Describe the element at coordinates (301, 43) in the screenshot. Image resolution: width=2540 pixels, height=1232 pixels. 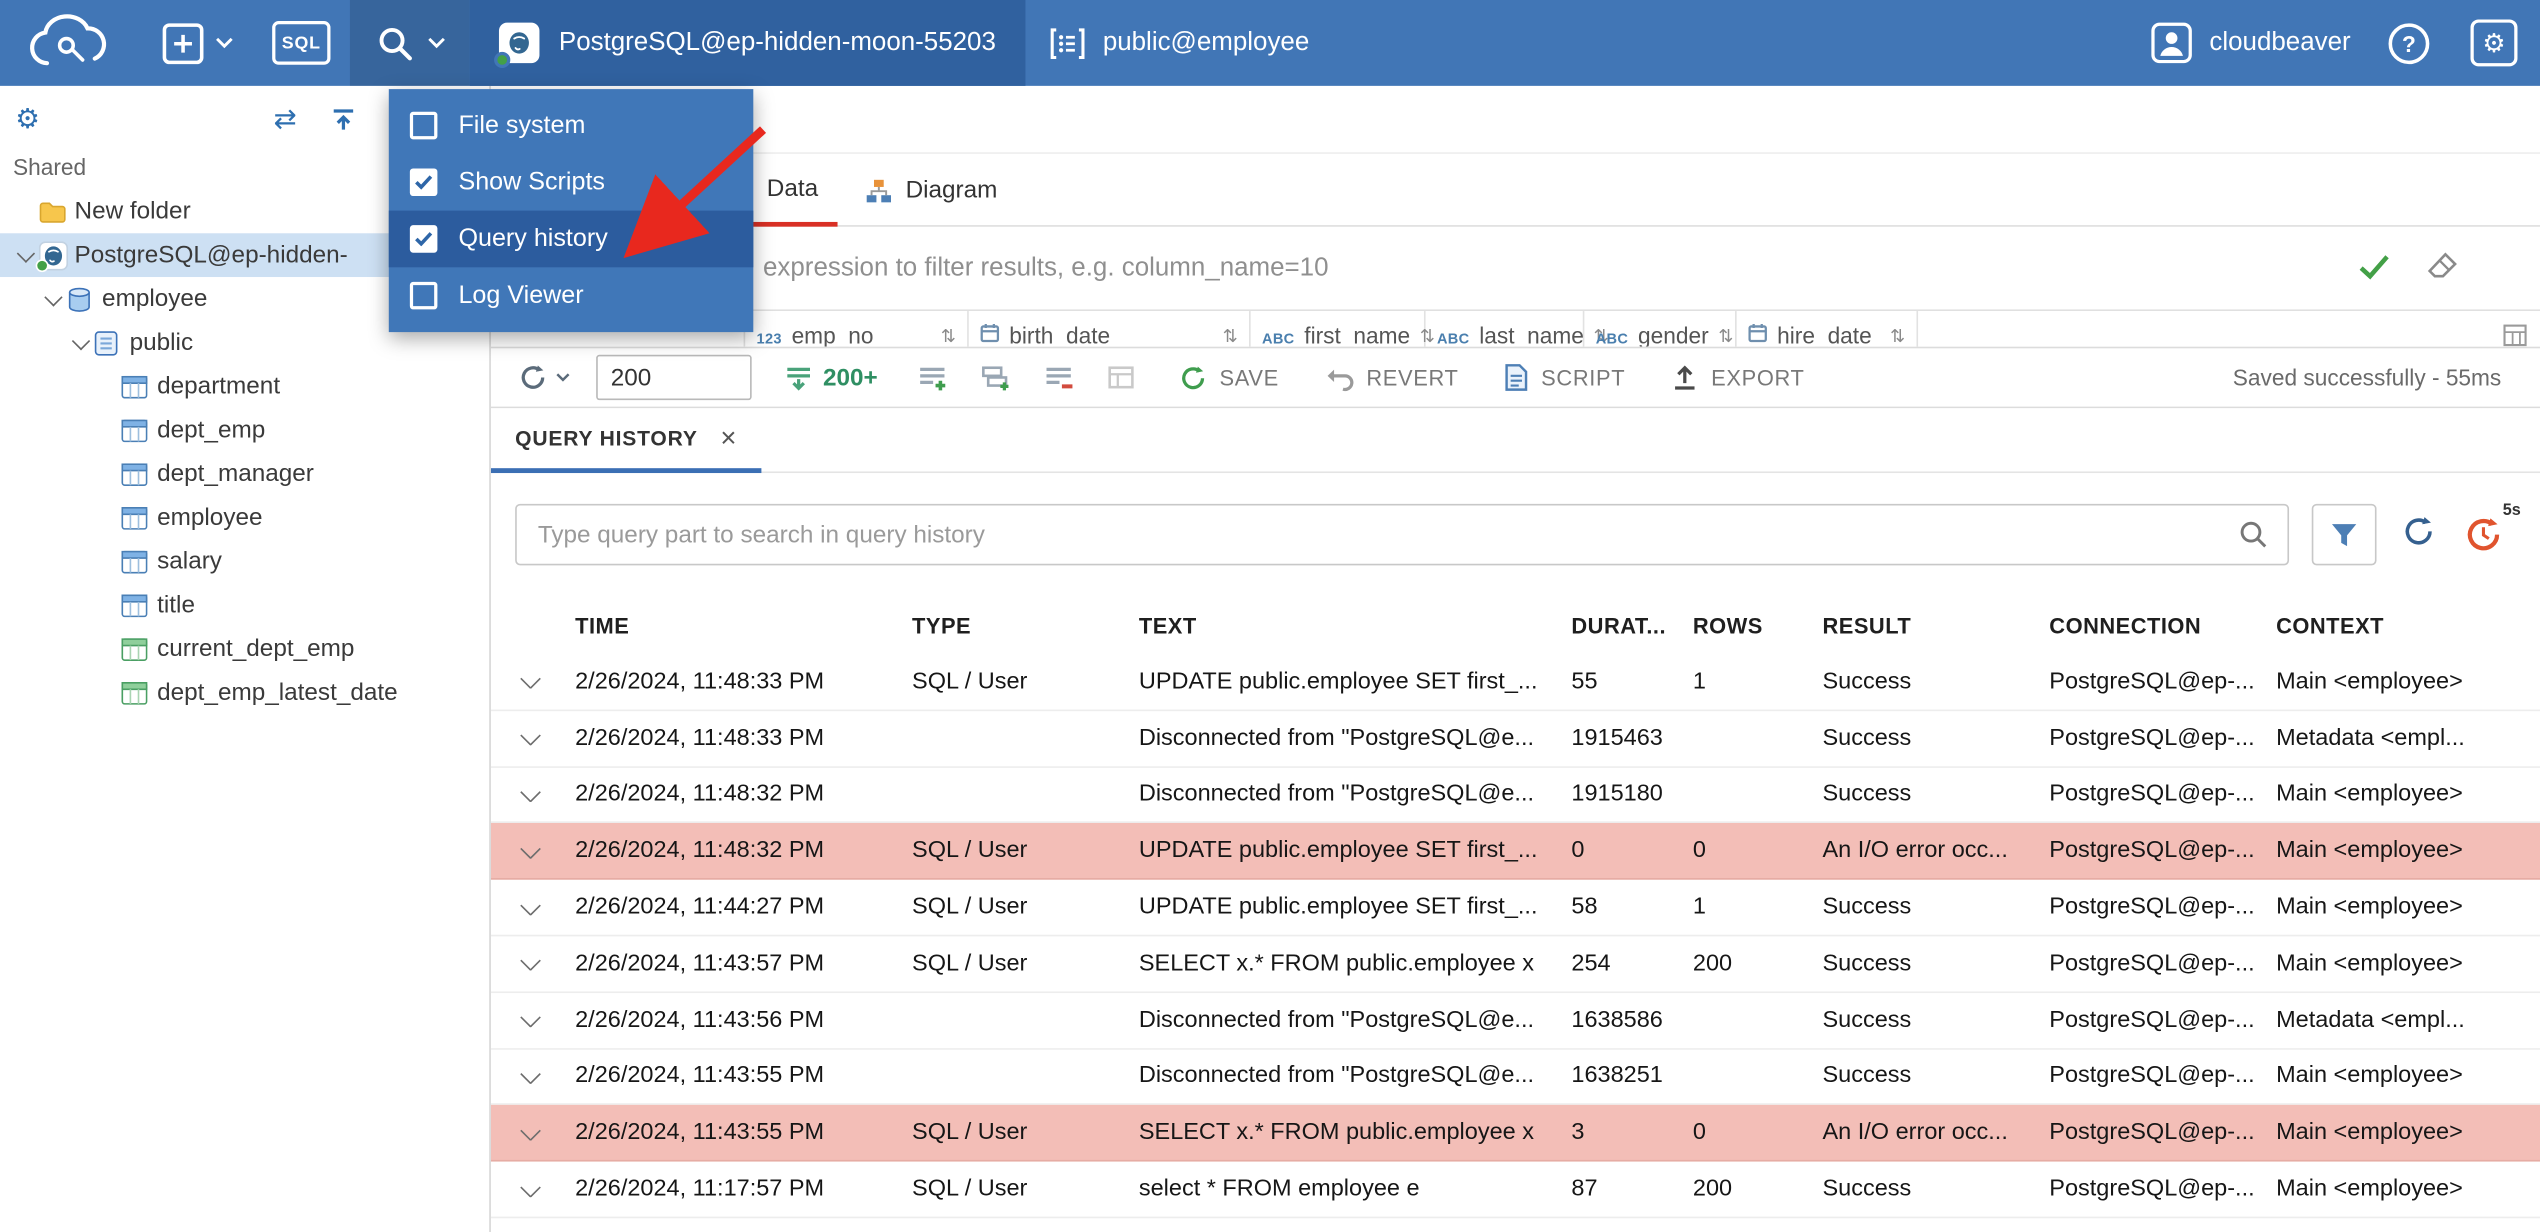
I see `sql-editor-button: SQL` at that location.